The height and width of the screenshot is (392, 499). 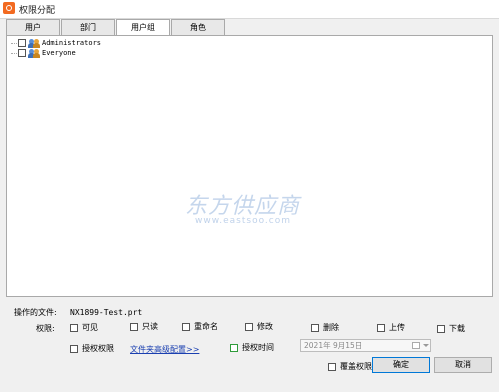 What do you see at coordinates (74, 327) in the screenshot?
I see `permission-visible-checkbox` at bounding box center [74, 327].